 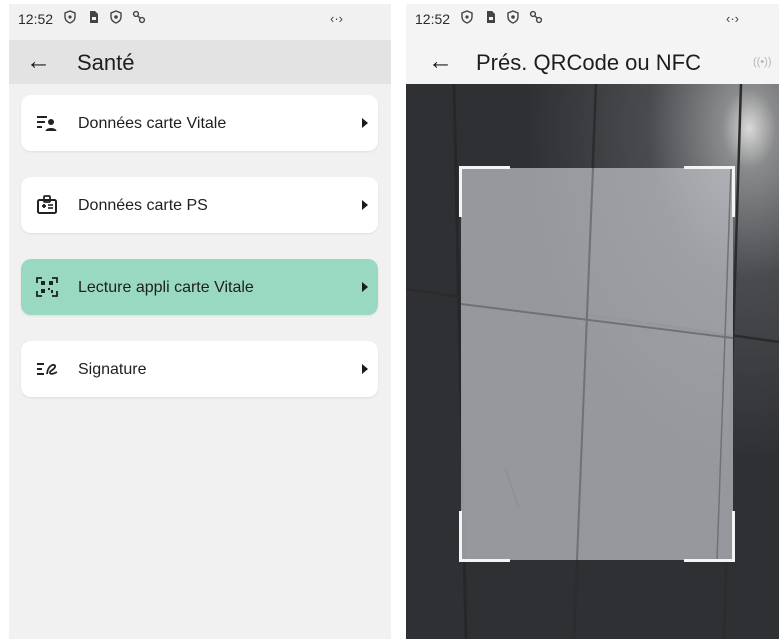 What do you see at coordinates (200, 62) in the screenshot?
I see `app-bar: ← Santé` at bounding box center [200, 62].